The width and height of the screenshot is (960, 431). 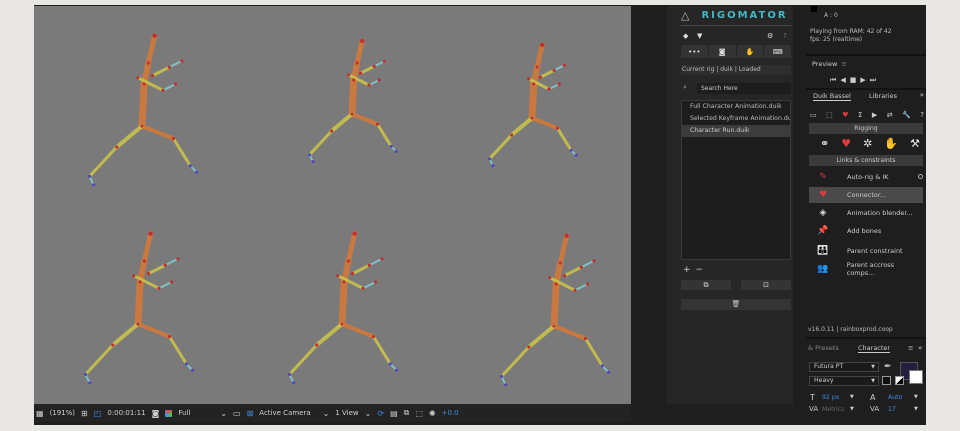 I want to click on tool-add-bones: 📌 Add bones, so click(x=866, y=231).